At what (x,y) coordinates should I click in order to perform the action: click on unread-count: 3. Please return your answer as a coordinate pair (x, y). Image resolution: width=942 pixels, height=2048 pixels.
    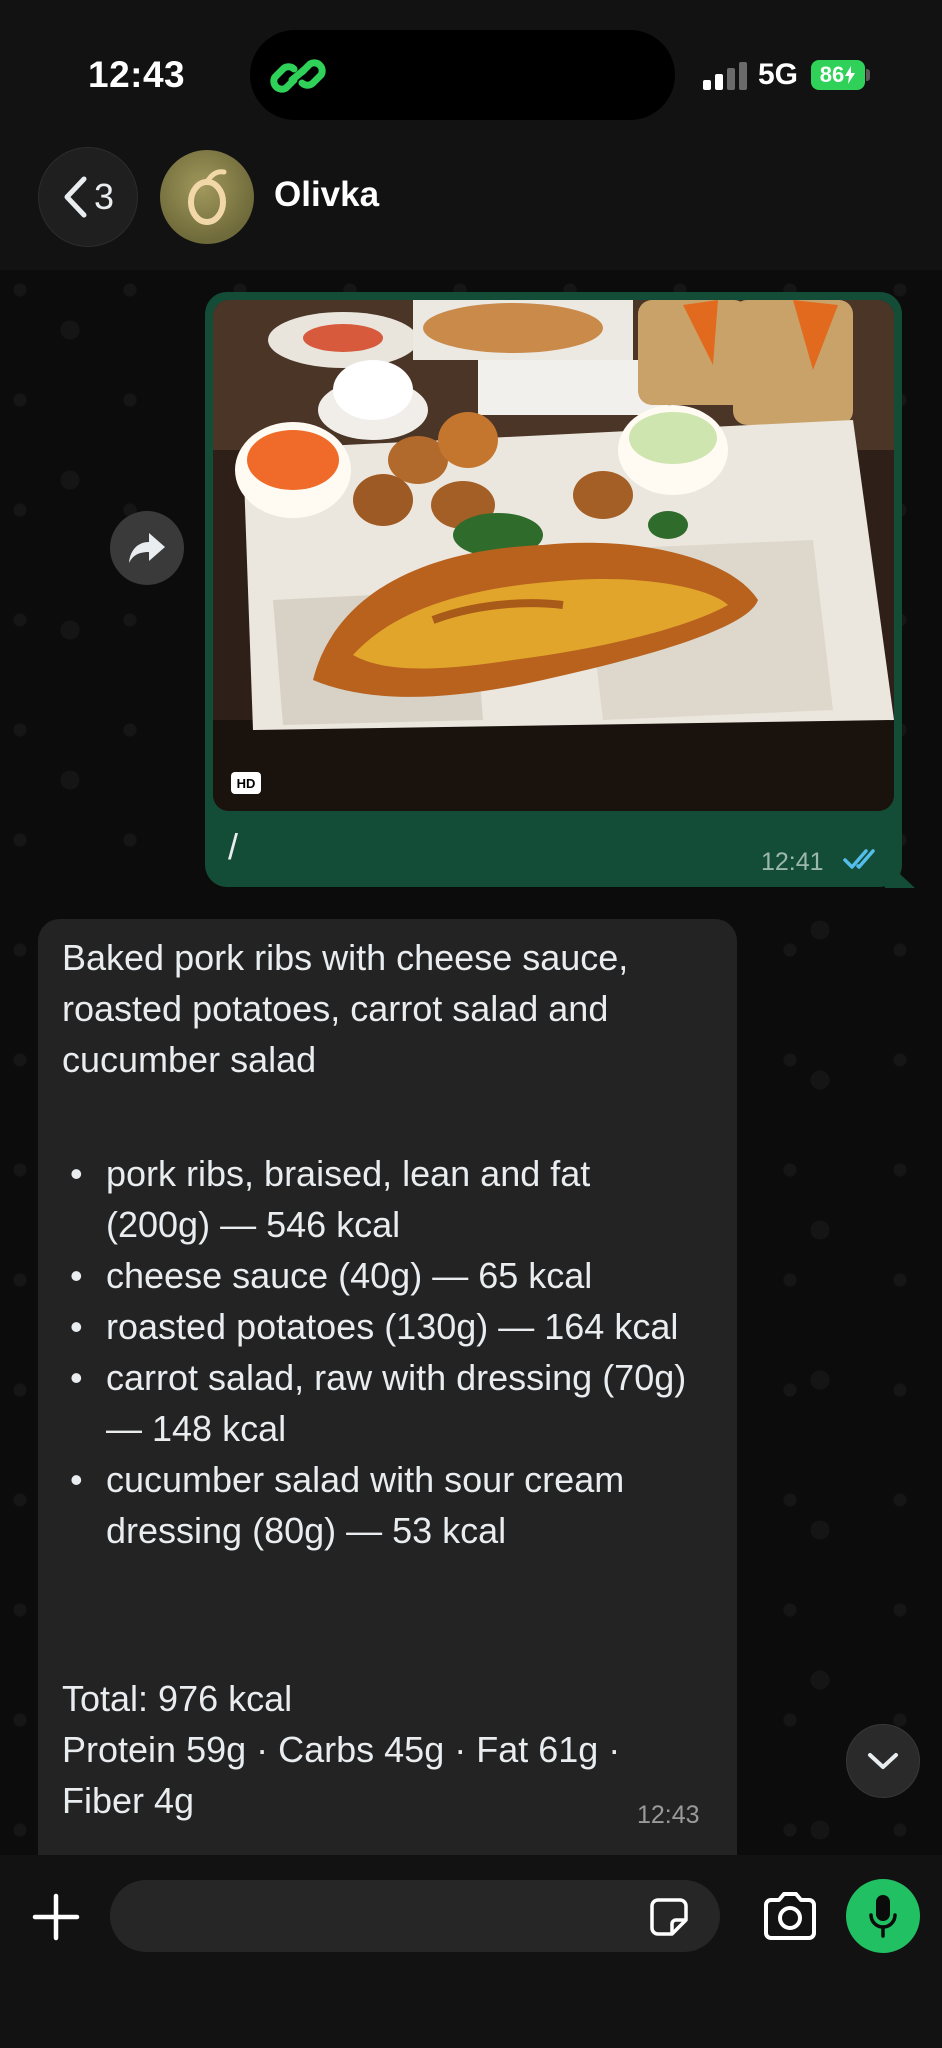
    Looking at the image, I should click on (104, 196).